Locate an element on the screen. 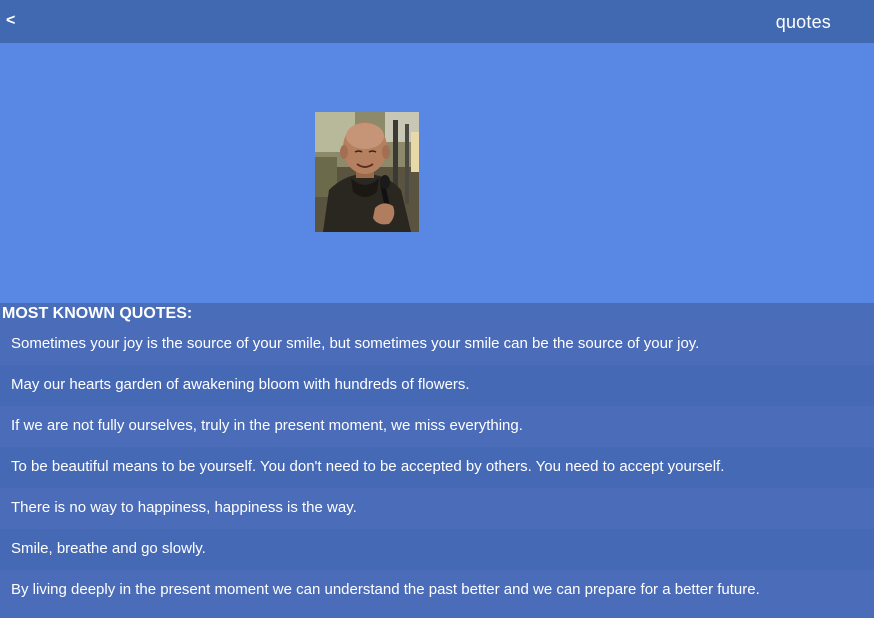 Image resolution: width=874 pixels, height=618 pixels. page-title: quotes is located at coordinates (803, 22).